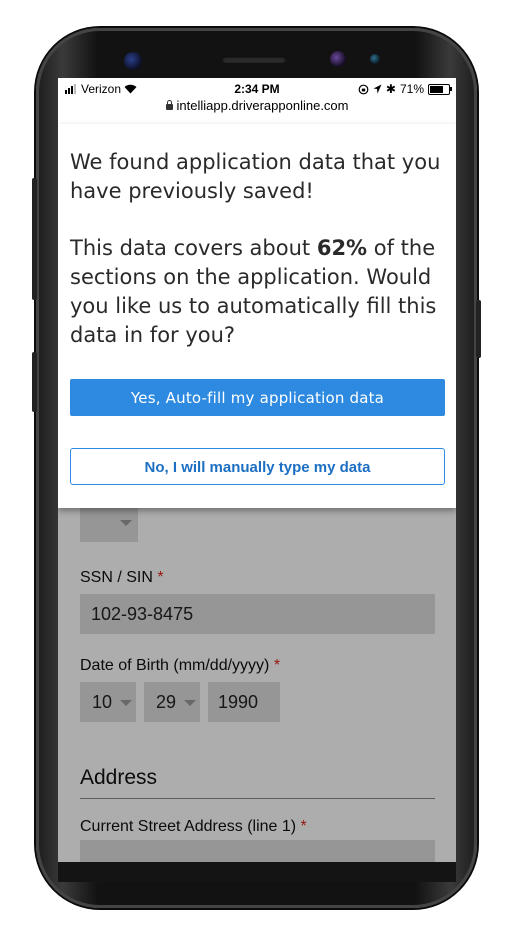 The height and width of the screenshot is (928, 513). I want to click on battery-icon, so click(440, 89).